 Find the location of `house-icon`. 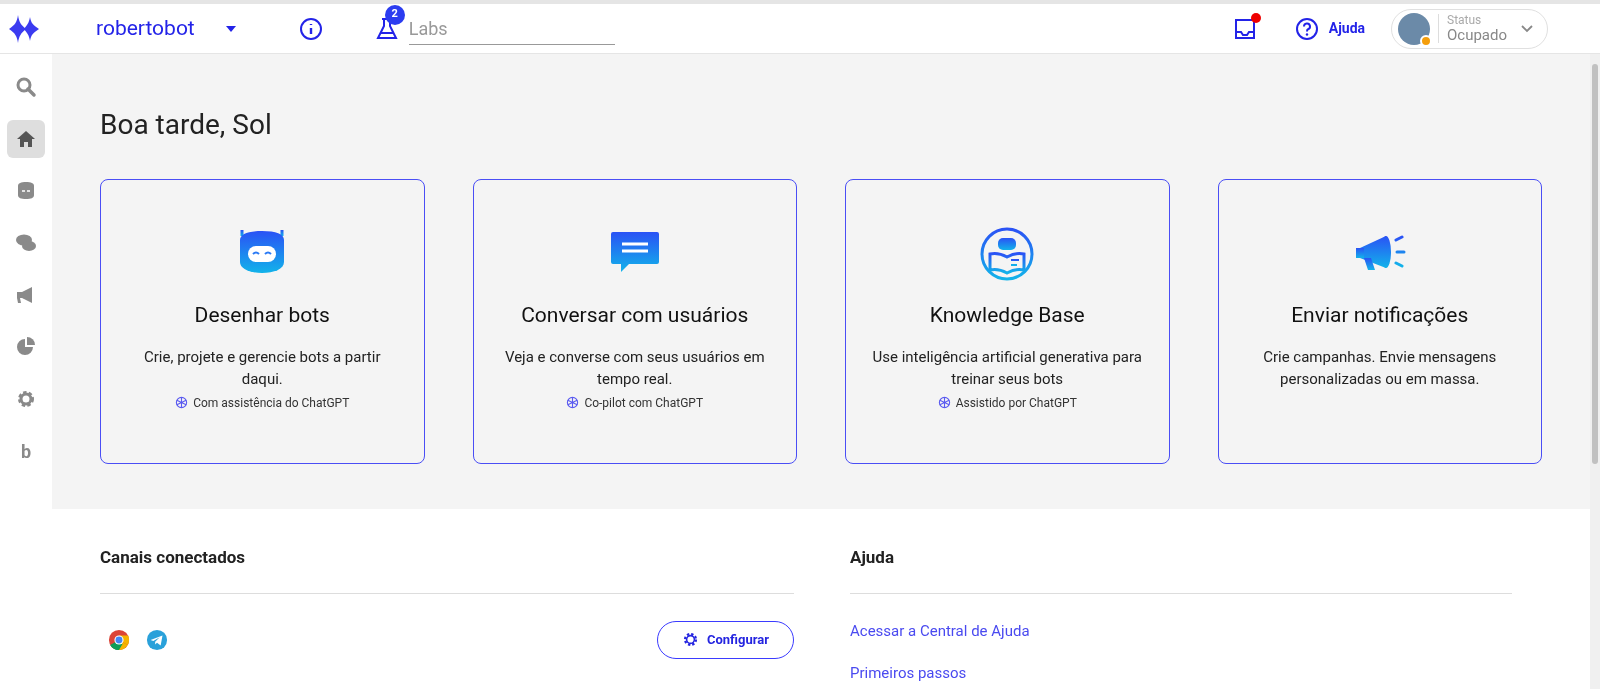

house-icon is located at coordinates (26, 139).